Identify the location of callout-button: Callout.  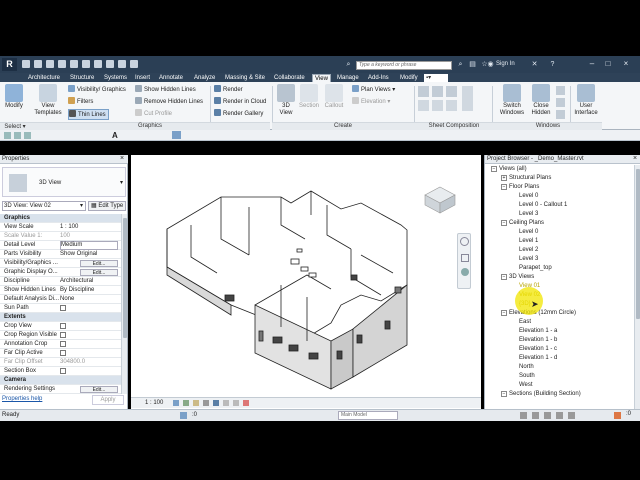
(334, 97).